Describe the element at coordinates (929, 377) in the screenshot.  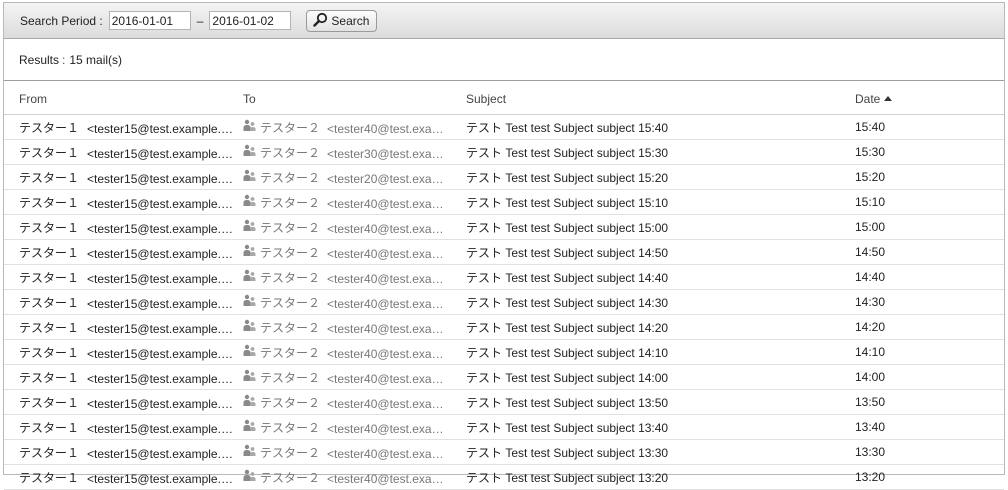
I see `date-cell: 14:00` at that location.